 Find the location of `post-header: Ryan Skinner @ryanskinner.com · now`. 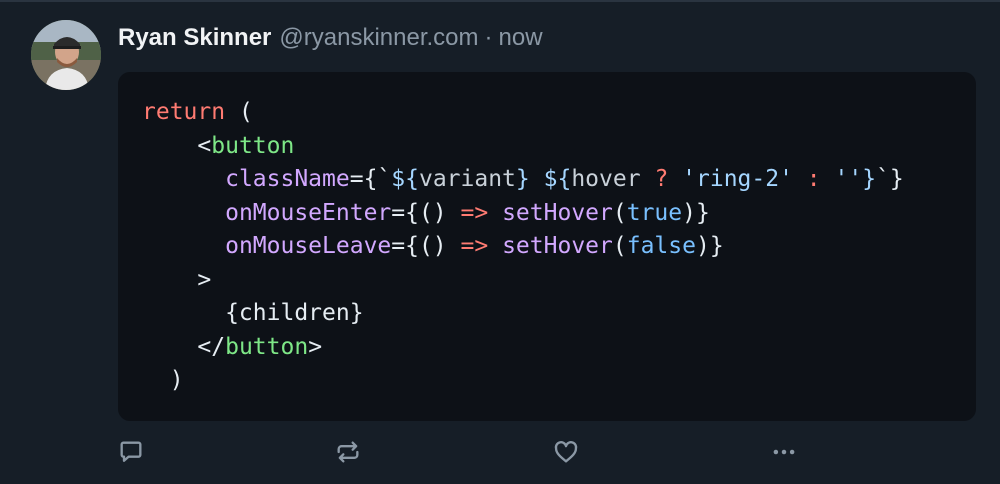

post-header: Ryan Skinner @ryanskinner.com · now is located at coordinates (330, 40).